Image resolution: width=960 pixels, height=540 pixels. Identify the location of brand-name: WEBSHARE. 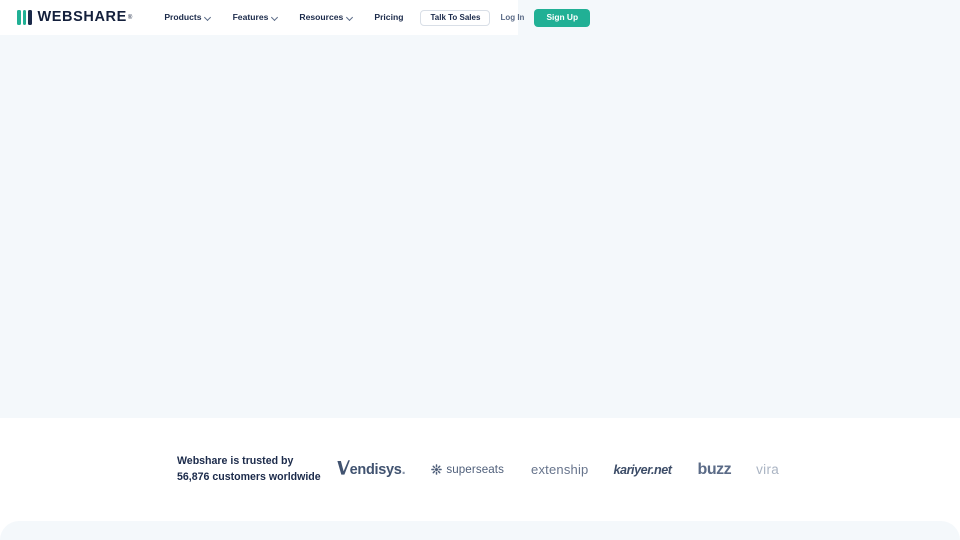
(82, 17).